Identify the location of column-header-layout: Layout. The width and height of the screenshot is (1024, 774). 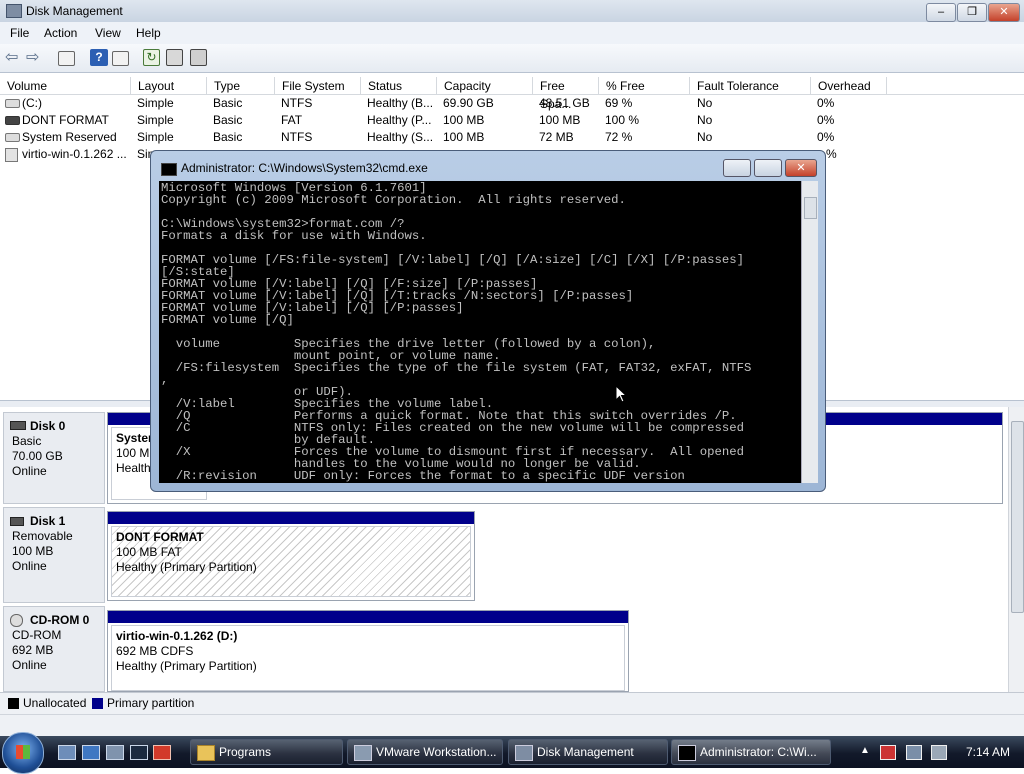
(169, 86).